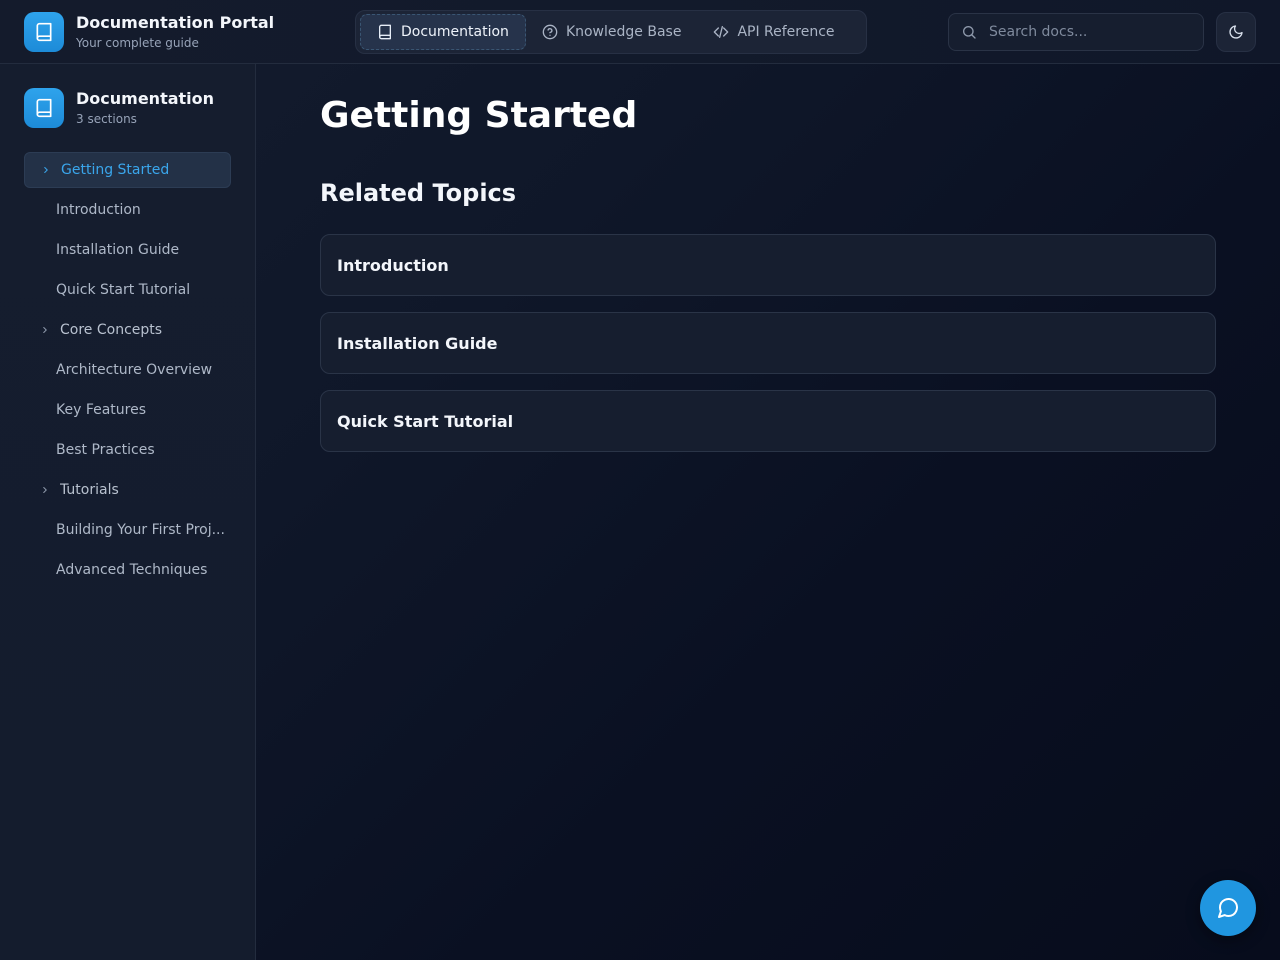  I want to click on tab-api-reference: API Reference, so click(773, 32).